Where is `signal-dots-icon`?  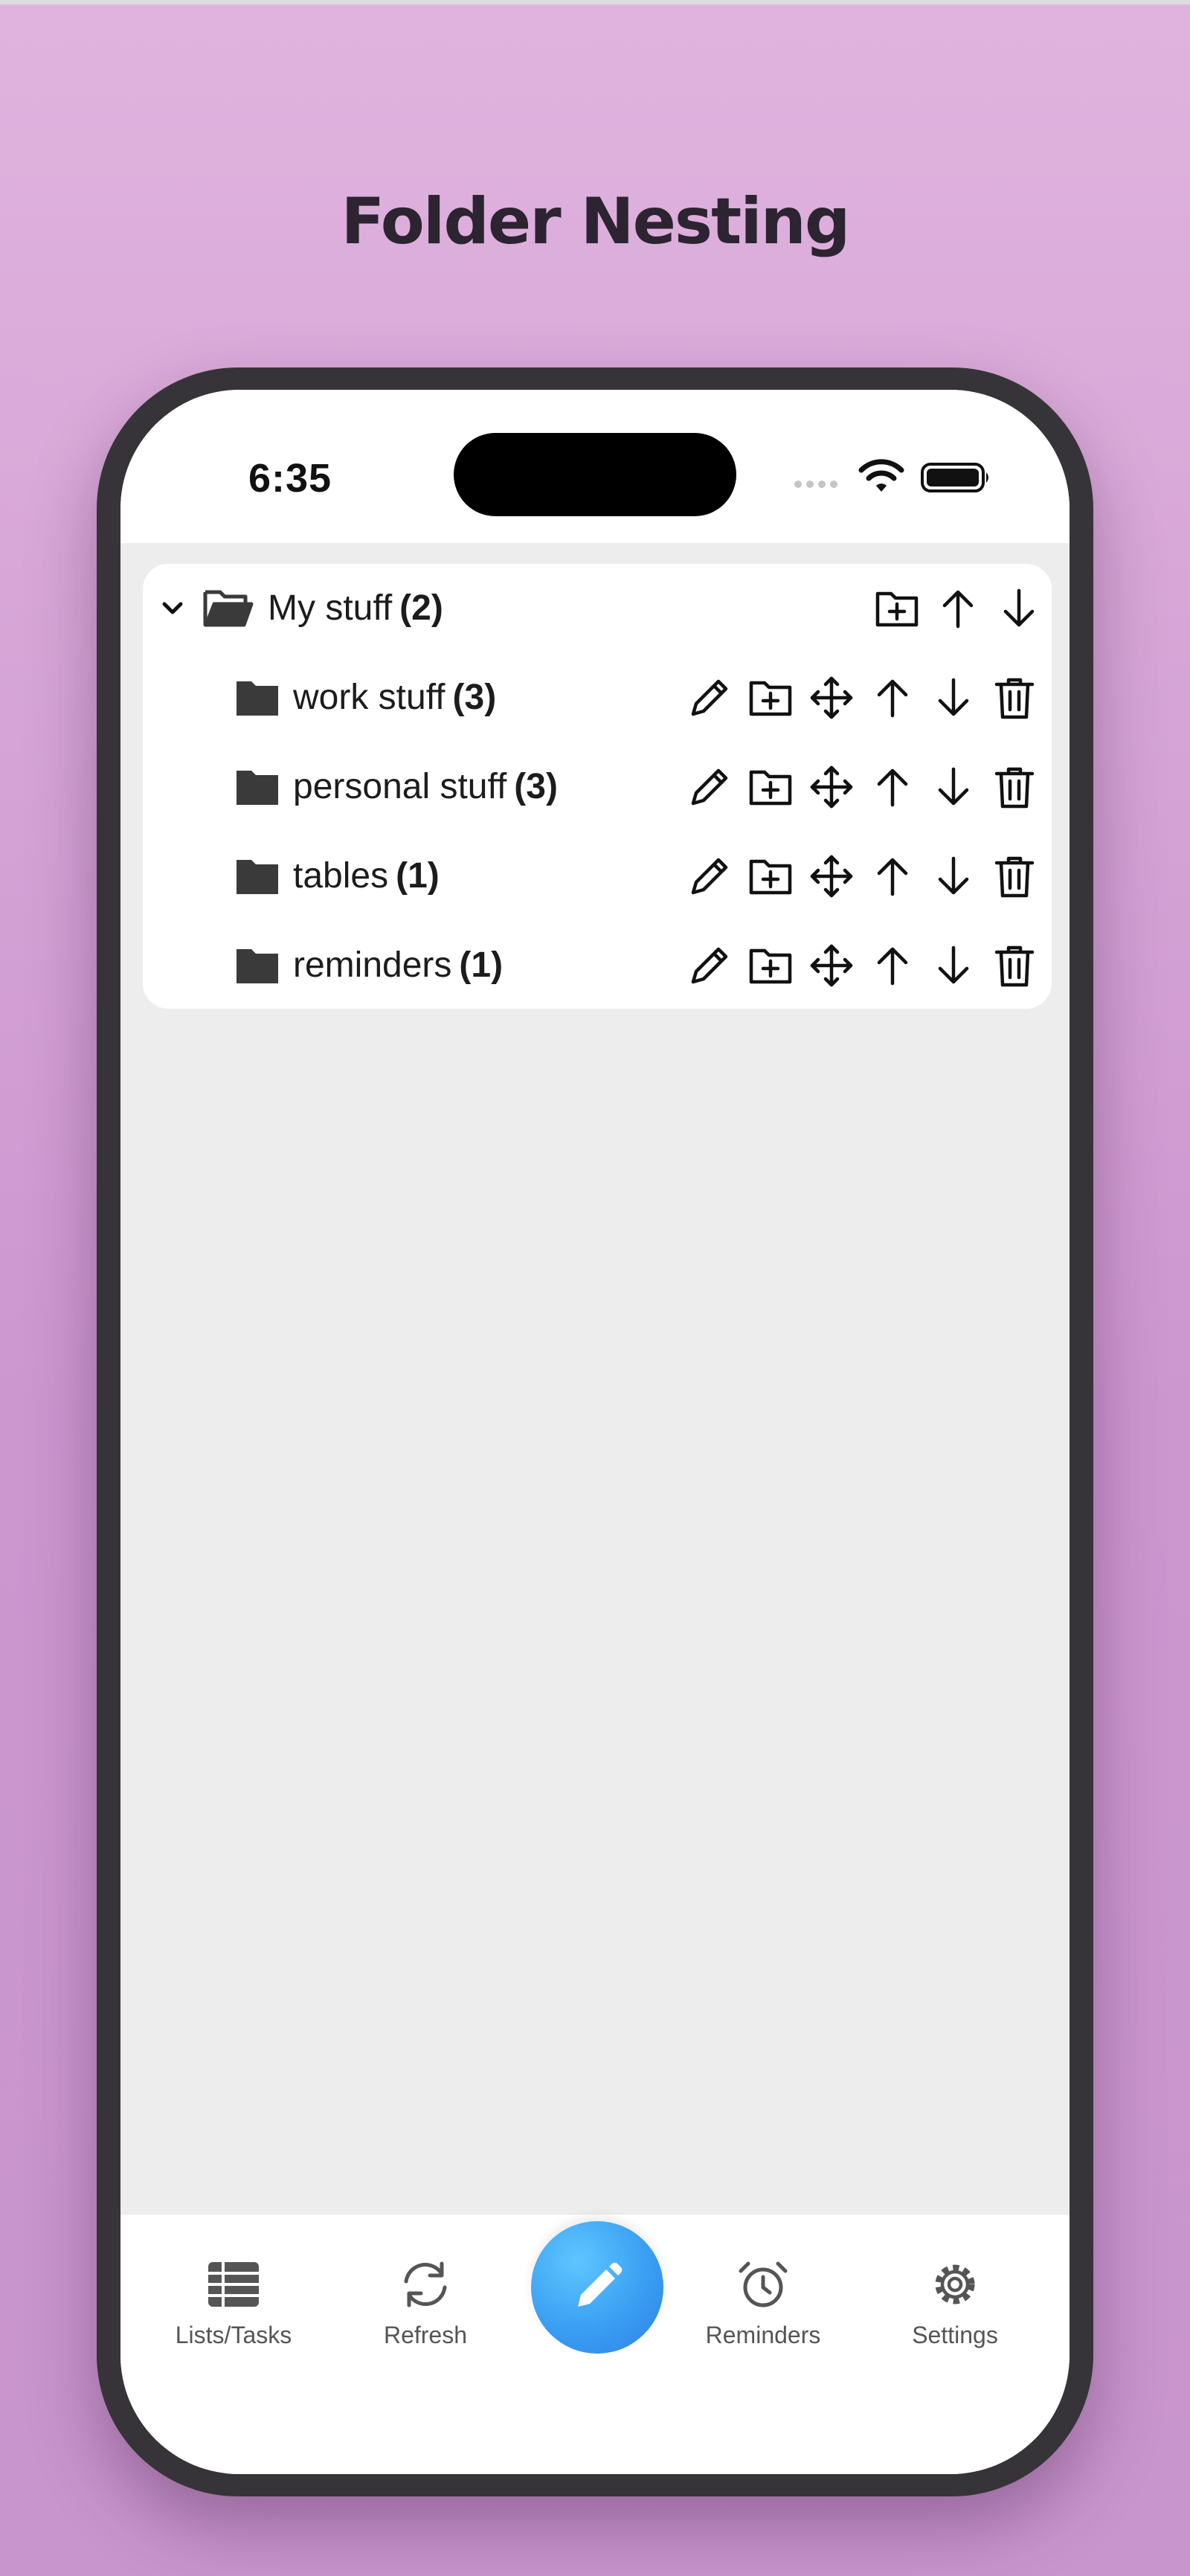 signal-dots-icon is located at coordinates (815, 484).